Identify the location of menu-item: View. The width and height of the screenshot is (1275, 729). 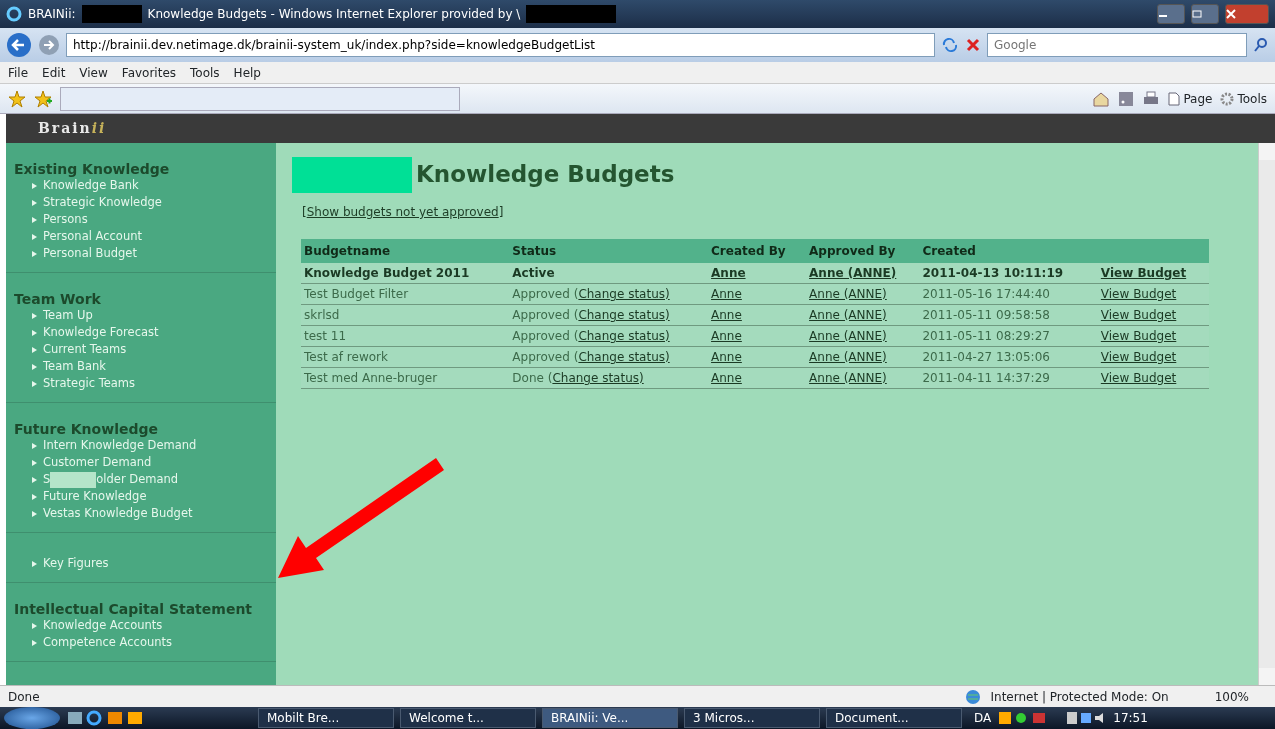
(93, 72).